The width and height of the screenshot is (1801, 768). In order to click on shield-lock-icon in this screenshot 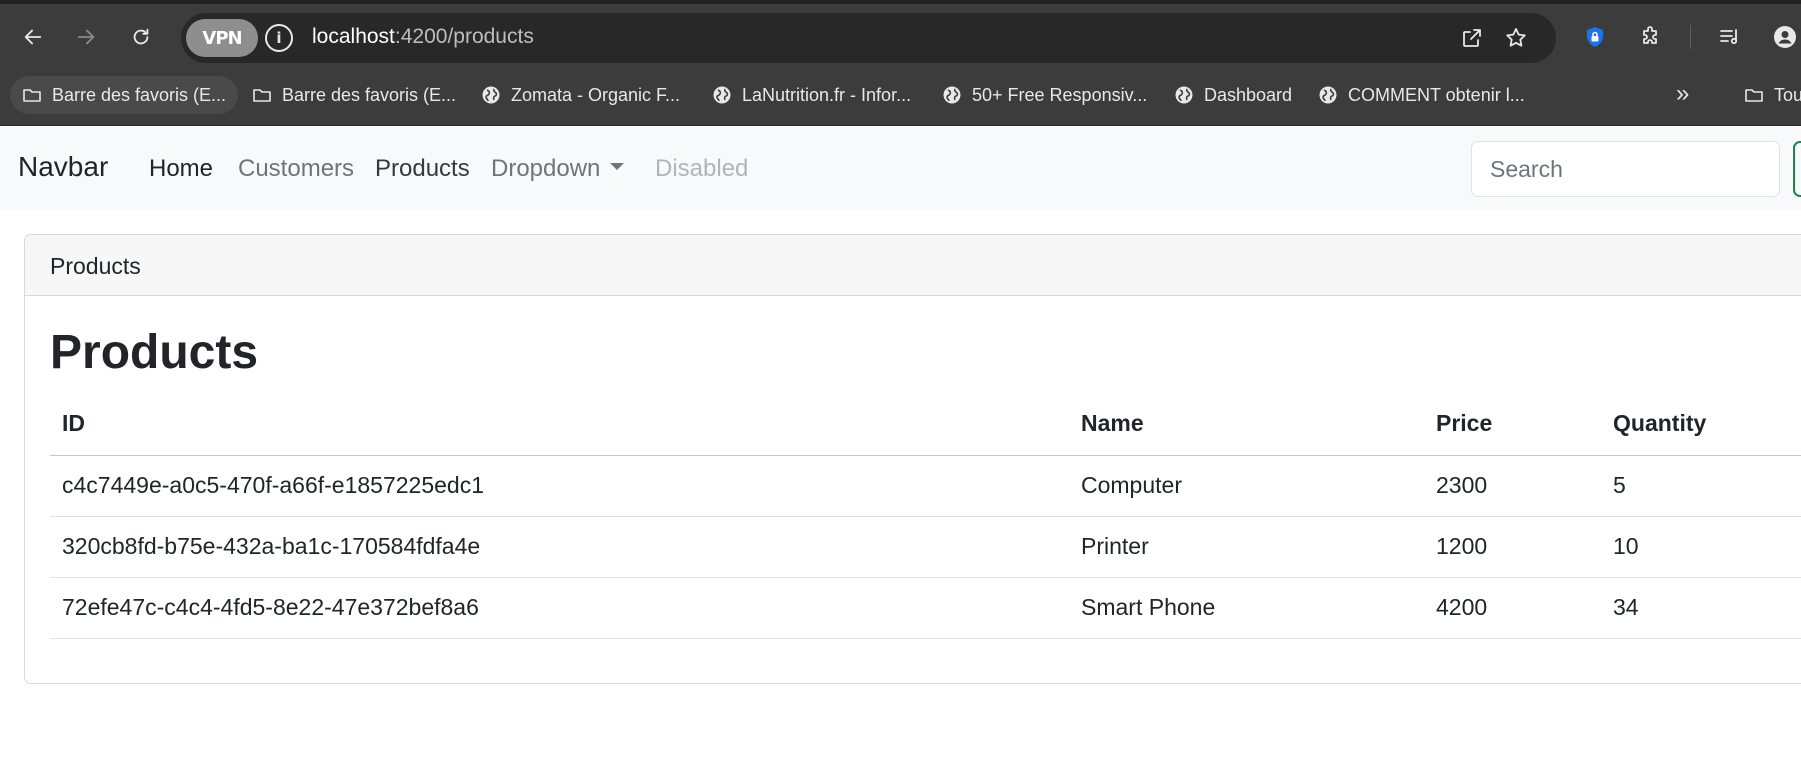, I will do `click(1595, 37)`.